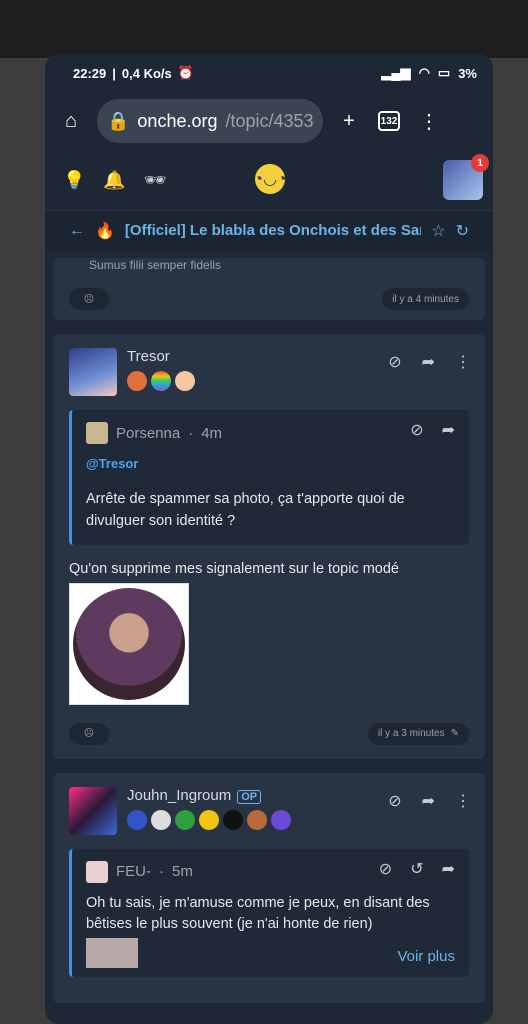  I want to click on clipped-text: Sumus filii semper fidelis, so click(155, 265).